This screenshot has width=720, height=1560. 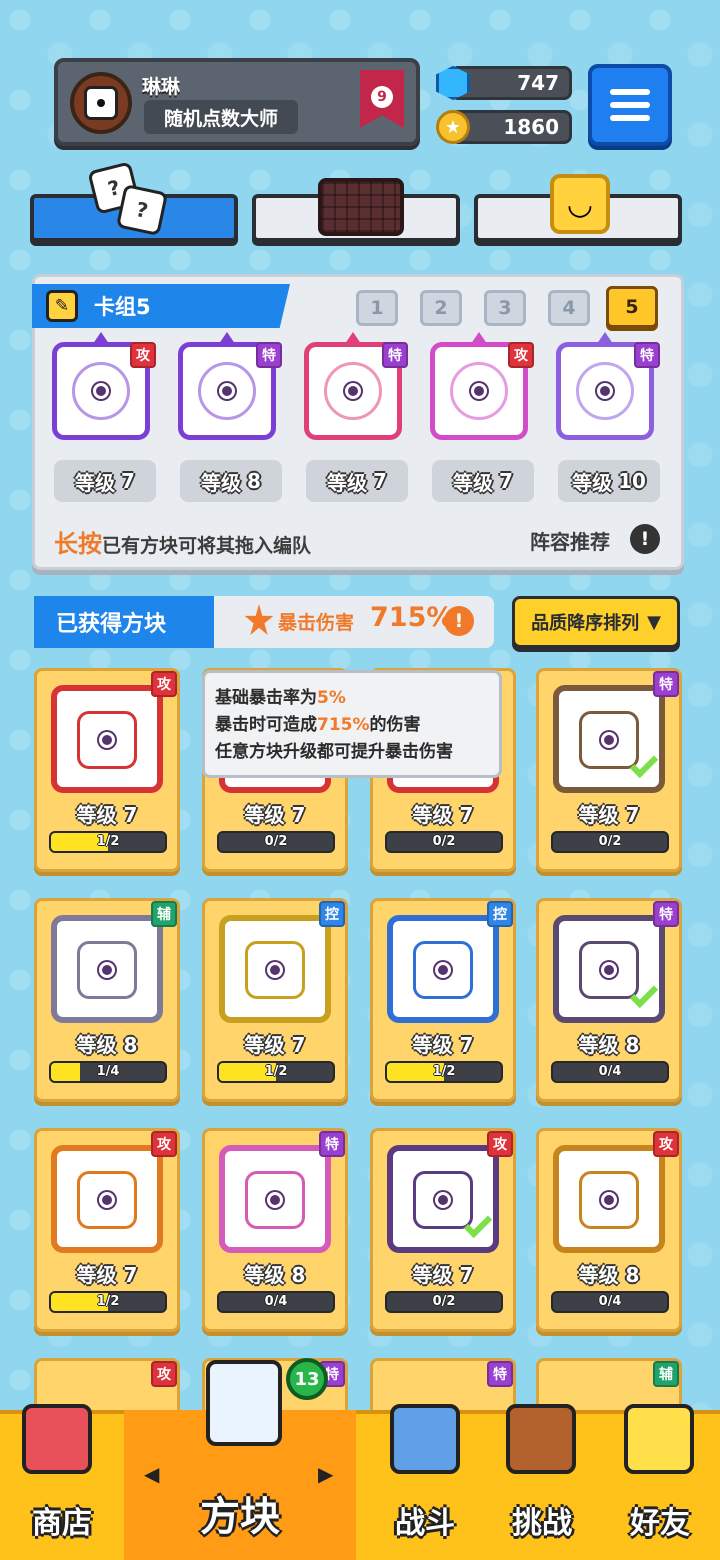 I want to click on deck-tab-2: 2, so click(x=441, y=308).